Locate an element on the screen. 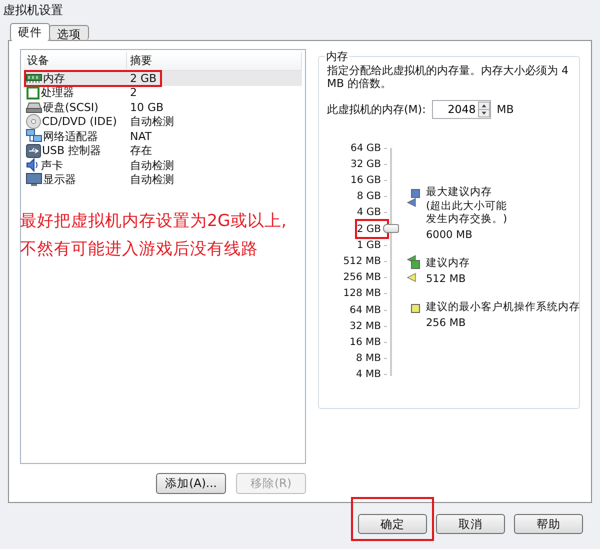  device-name: 硬盘(SCSI) is located at coordinates (70, 107).